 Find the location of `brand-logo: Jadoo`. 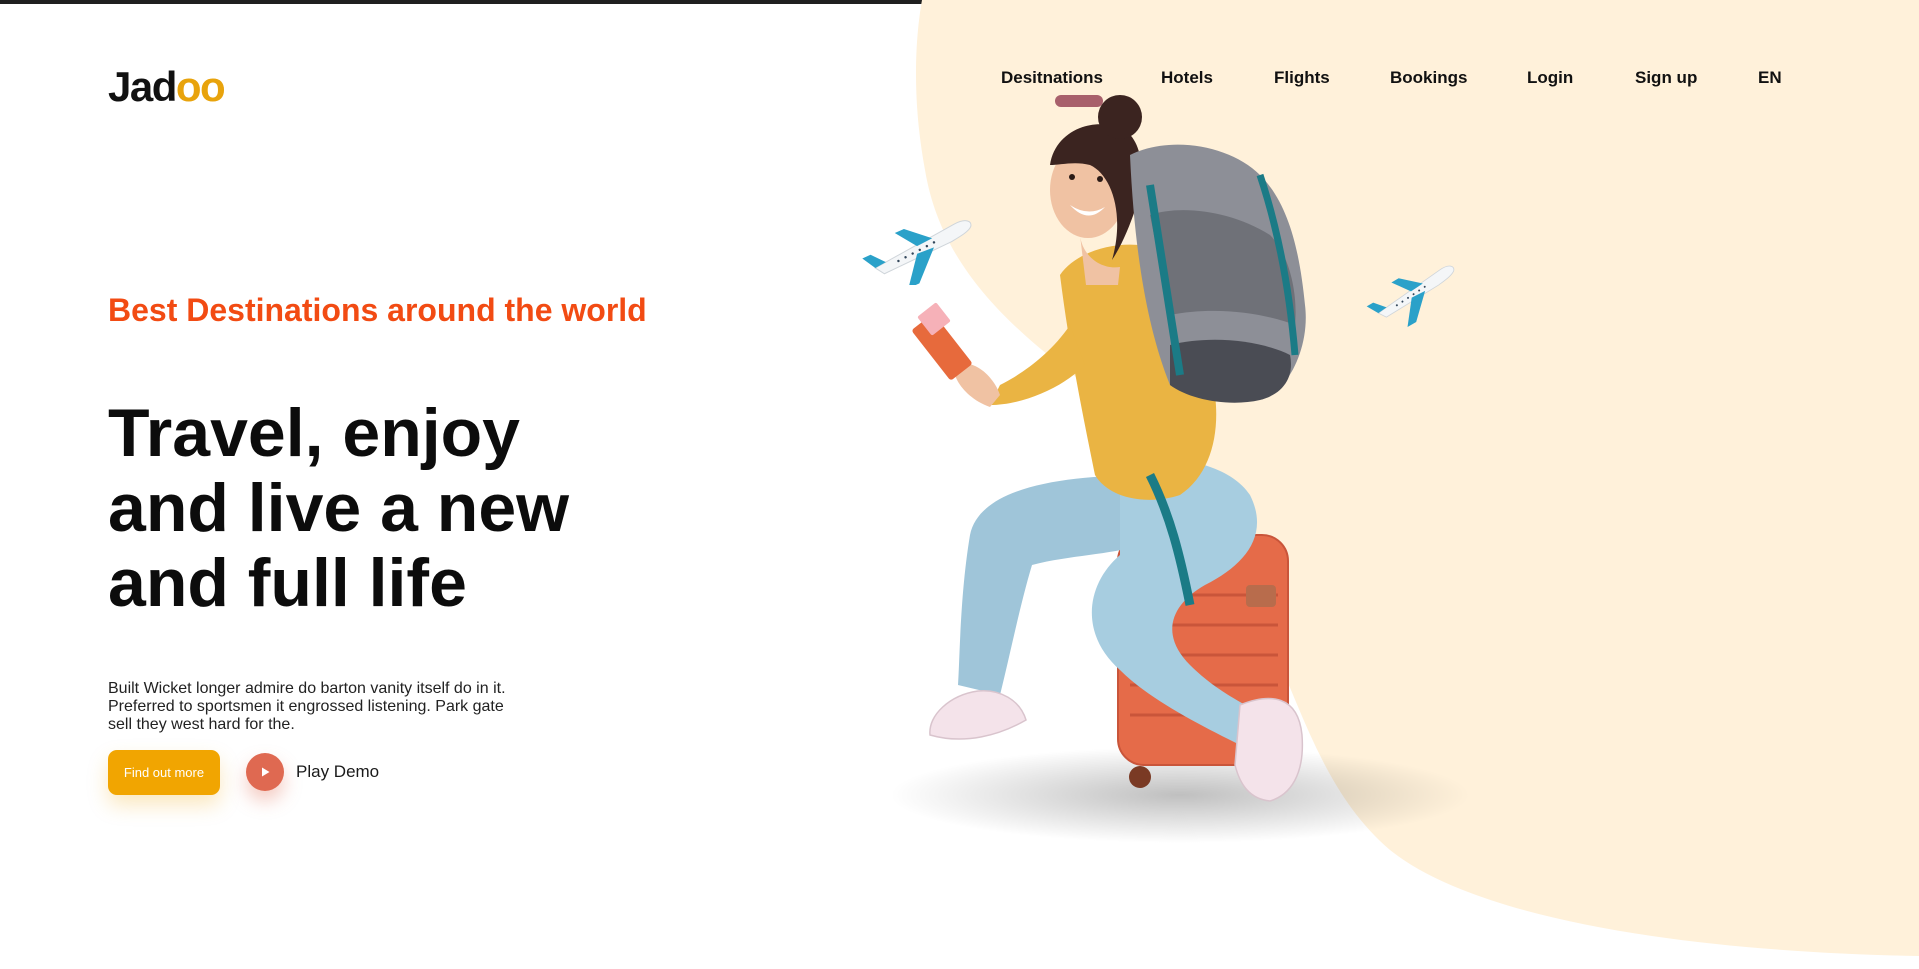

brand-logo: Jadoo is located at coordinates (167, 86).